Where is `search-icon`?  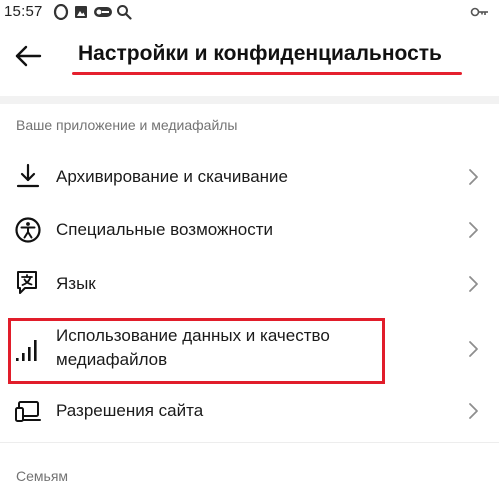
search-icon is located at coordinates (124, 12).